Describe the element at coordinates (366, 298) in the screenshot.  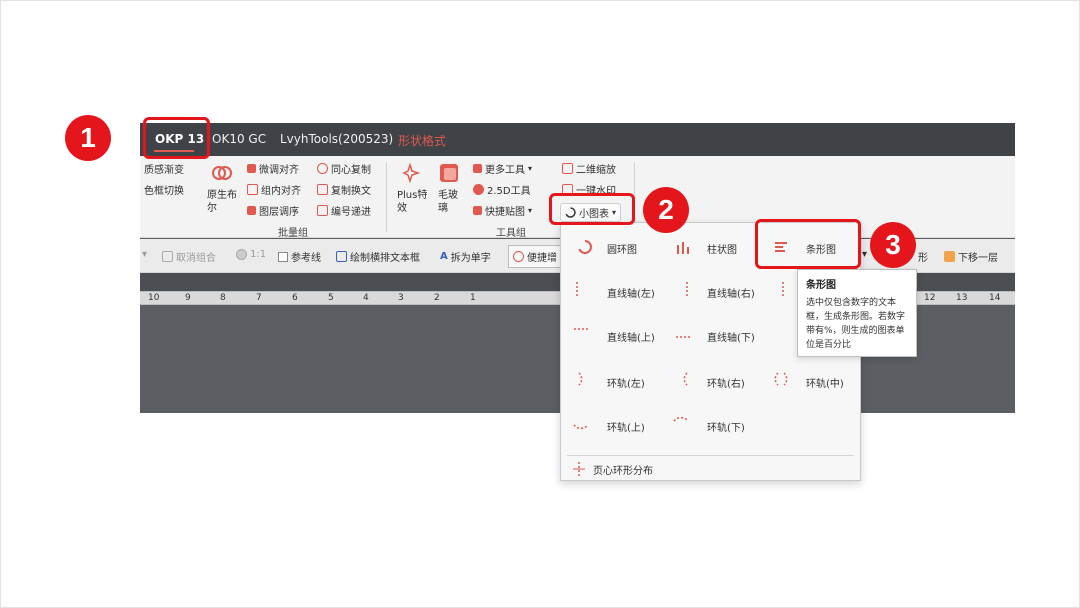
I see `ruler-number: 4` at that location.